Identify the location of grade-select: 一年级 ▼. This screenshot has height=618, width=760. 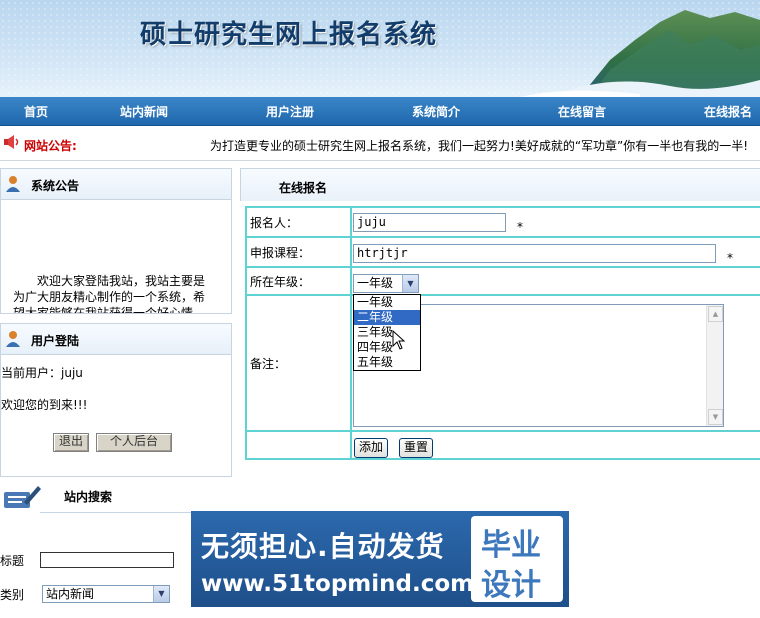
(386, 283).